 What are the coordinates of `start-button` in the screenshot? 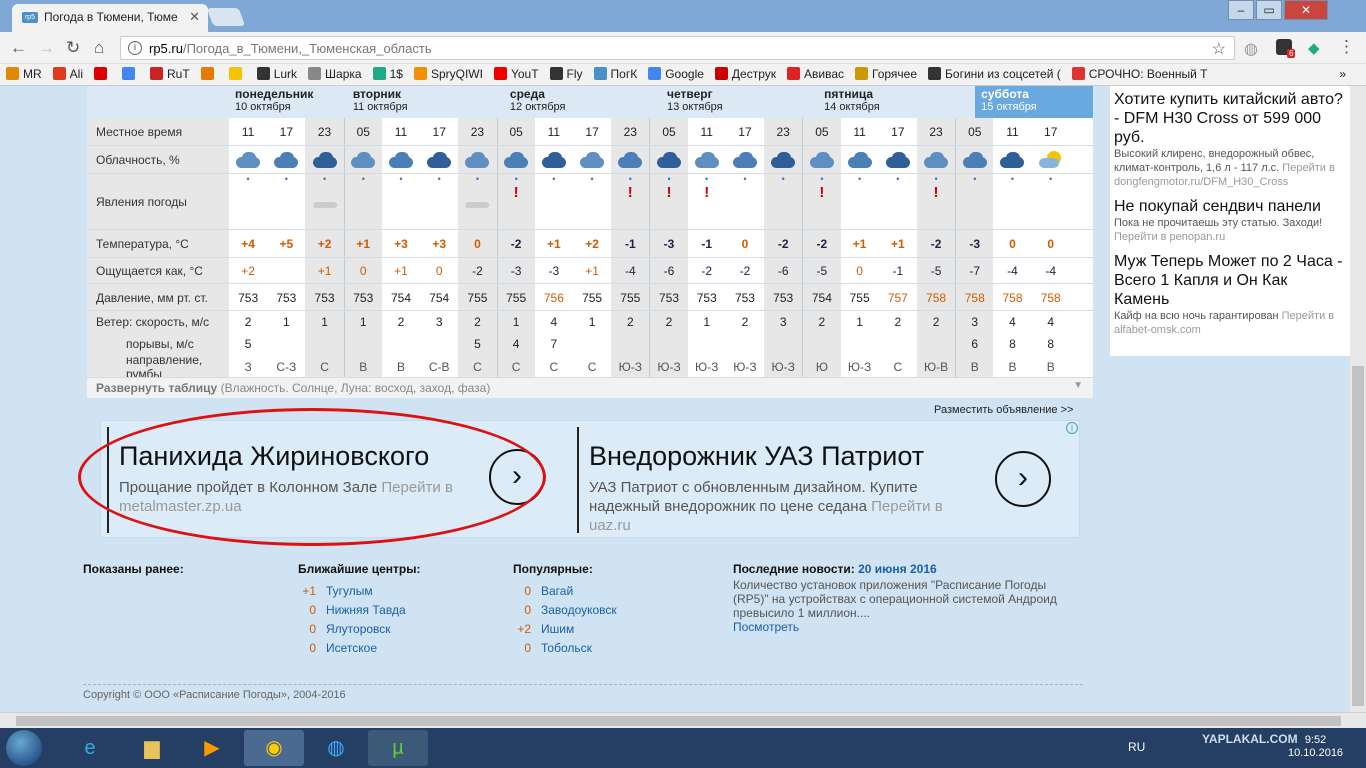 It's located at (24, 748).